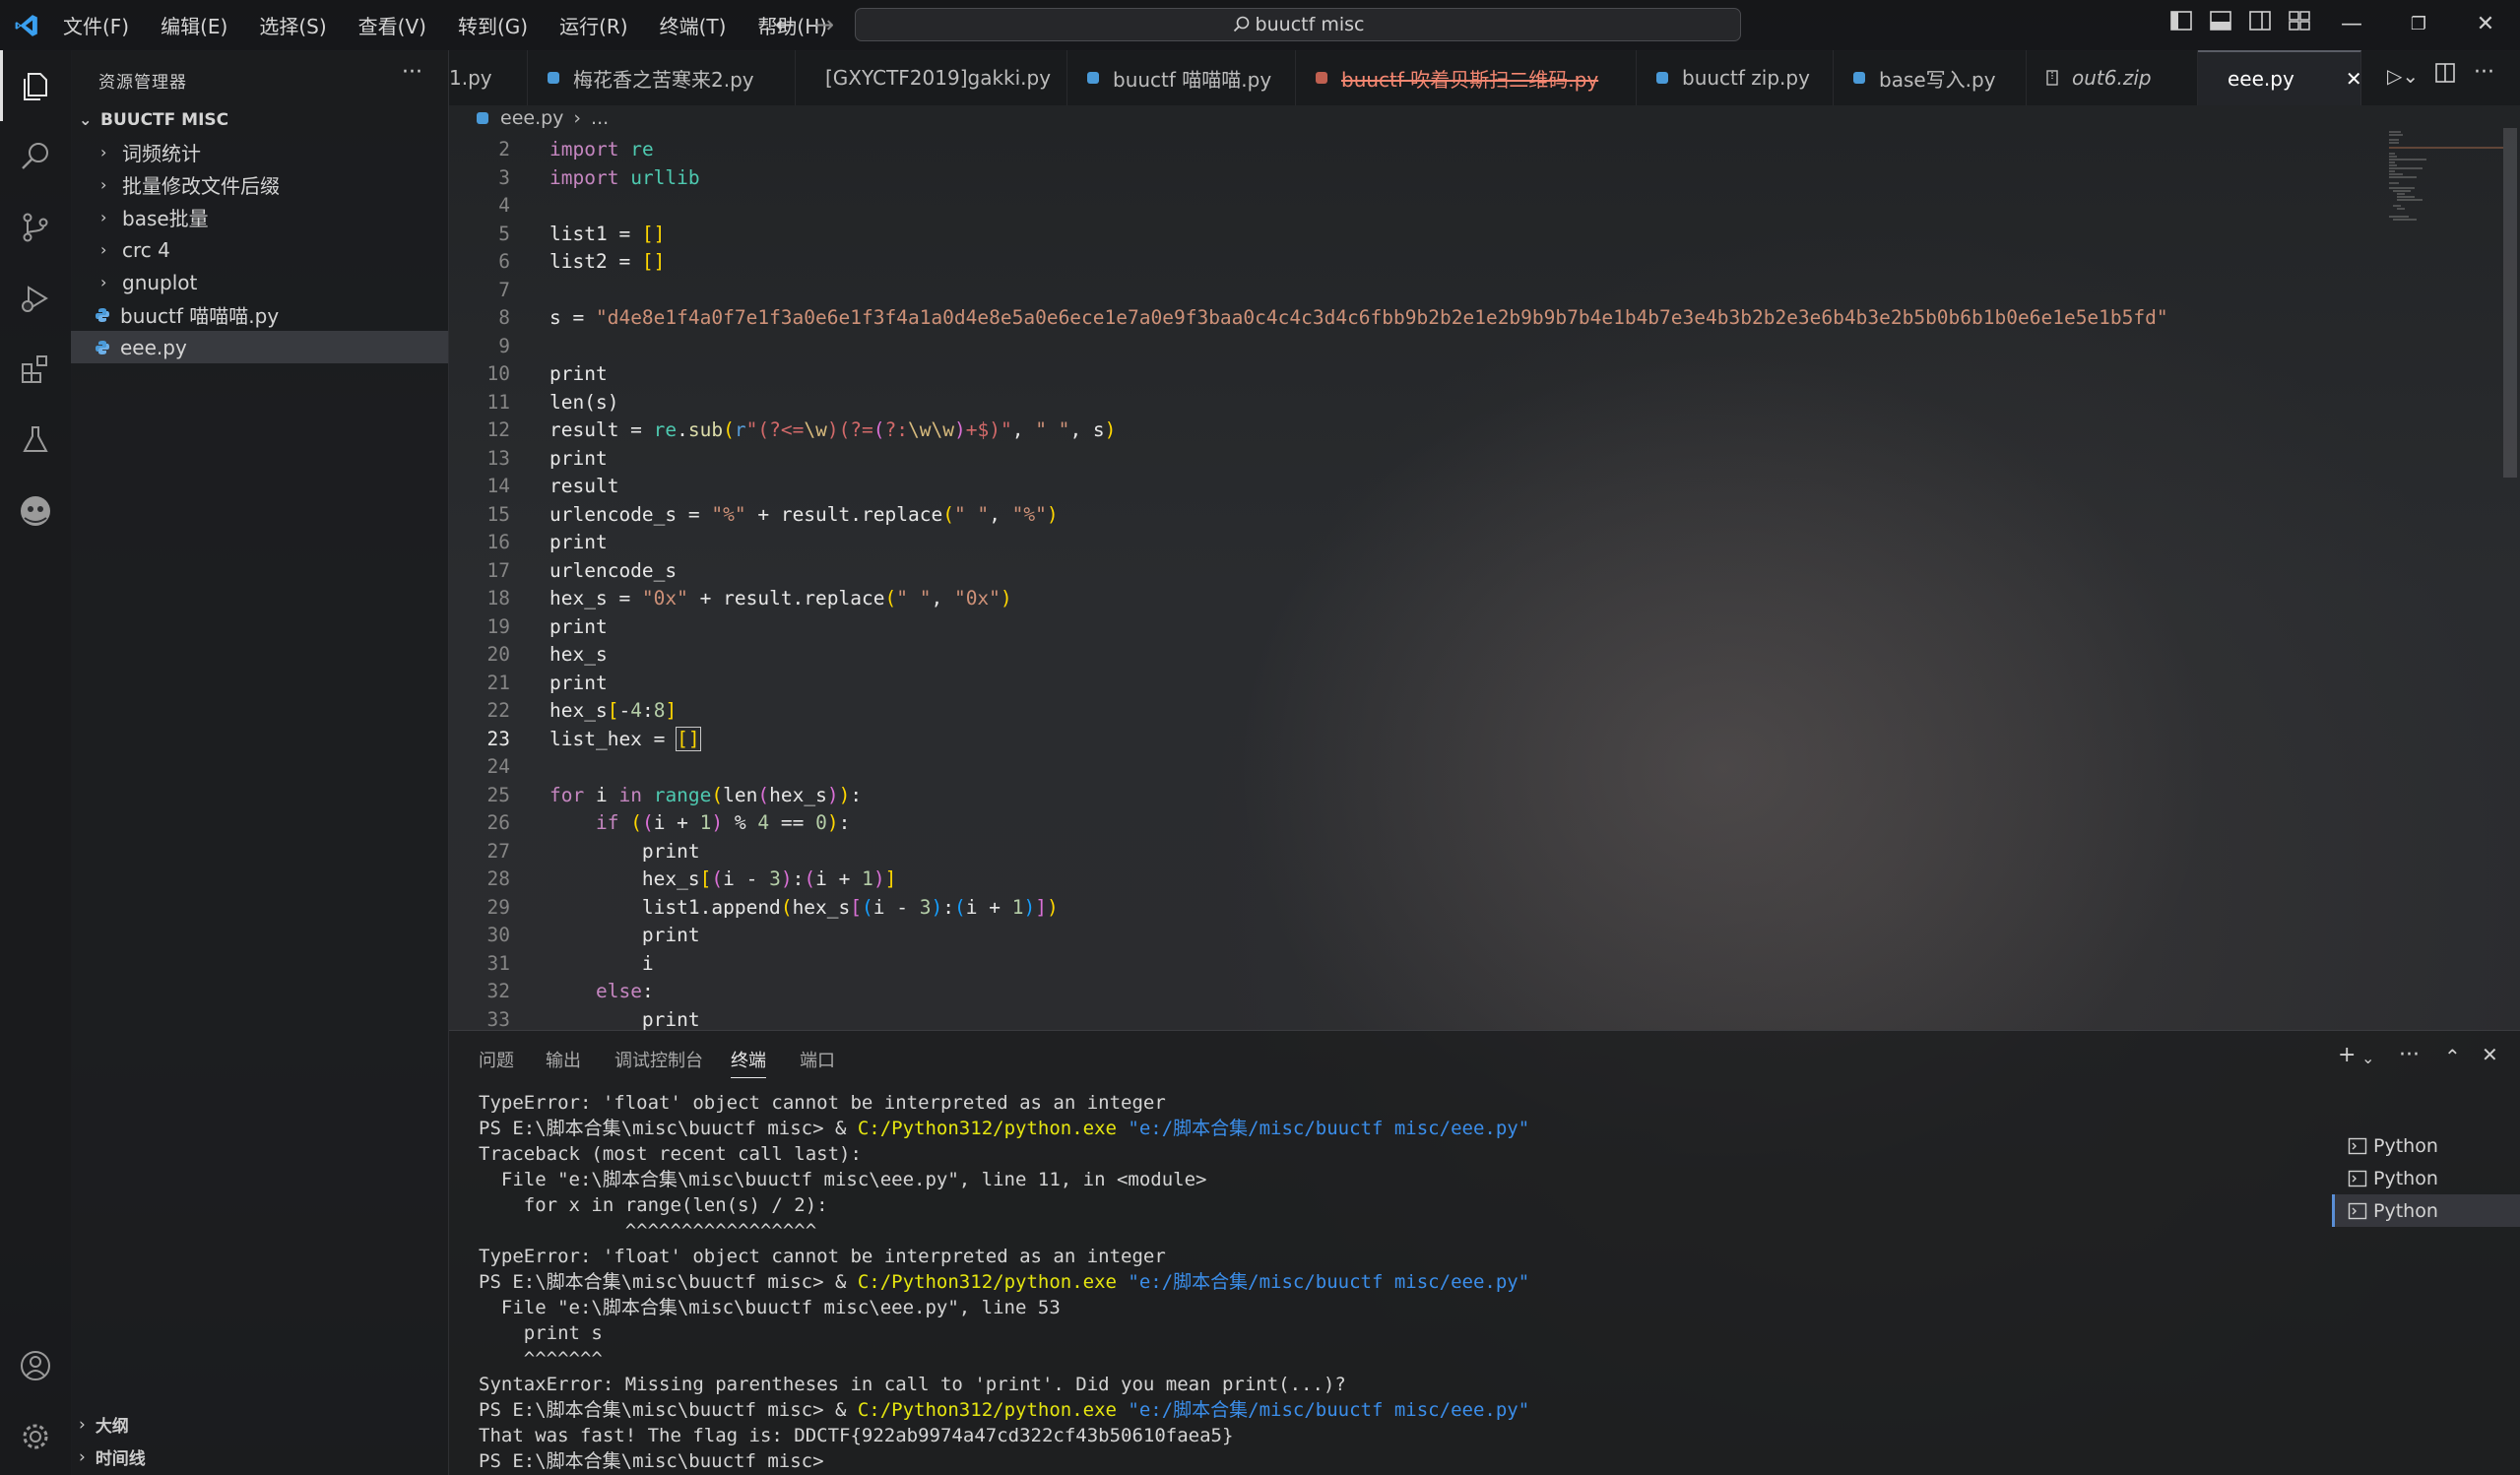 The width and height of the screenshot is (2520, 1475). Describe the element at coordinates (2426, 1210) in the screenshot. I see `terminal-instance-active: Python` at that location.